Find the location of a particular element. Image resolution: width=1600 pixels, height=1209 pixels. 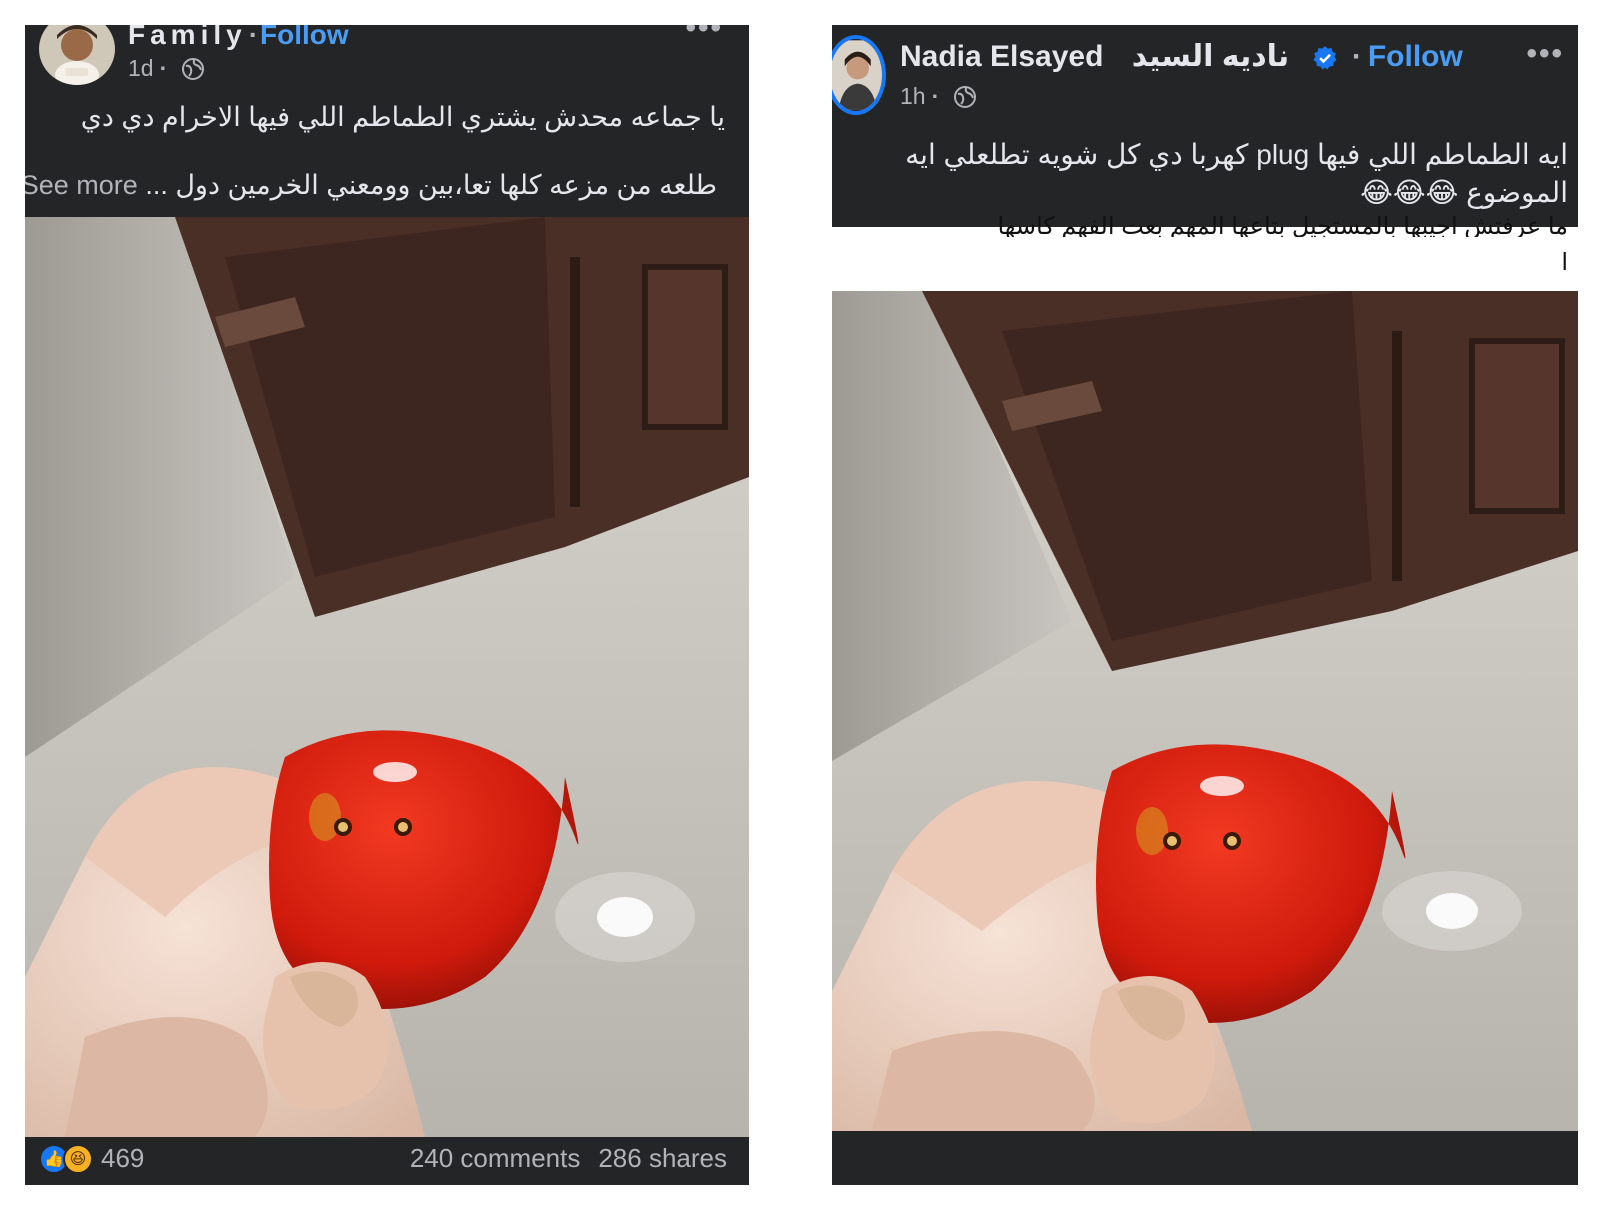

left-author-avatar is located at coordinates (77, 55).